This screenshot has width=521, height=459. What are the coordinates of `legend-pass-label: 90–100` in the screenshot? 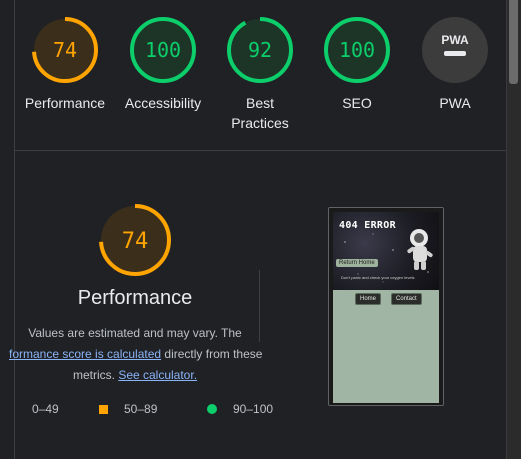 It's located at (253, 409).